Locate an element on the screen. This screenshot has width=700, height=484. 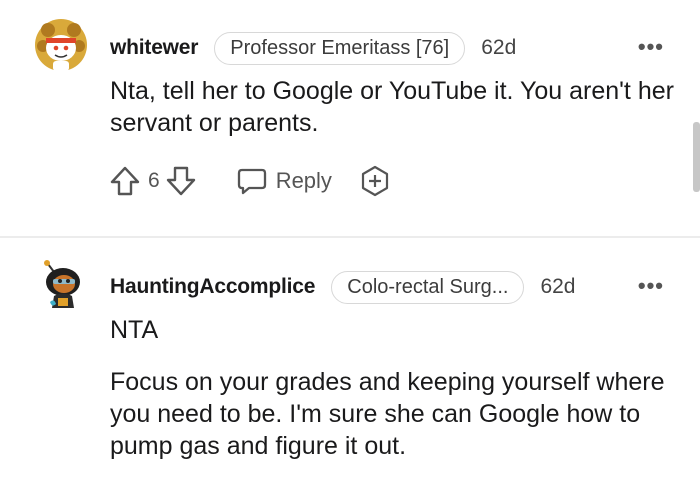
more-options-icon: ••• is located at coordinates (651, 286).